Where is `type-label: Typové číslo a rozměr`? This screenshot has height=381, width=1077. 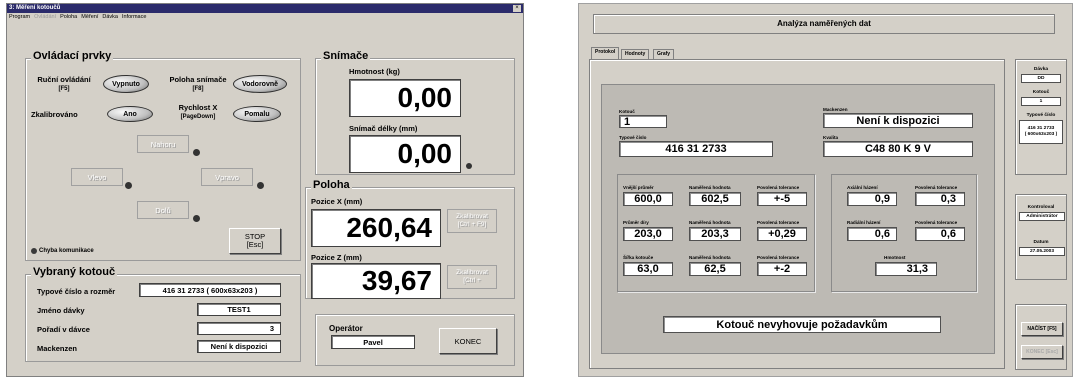 type-label: Typové číslo a rozměr is located at coordinates (76, 291).